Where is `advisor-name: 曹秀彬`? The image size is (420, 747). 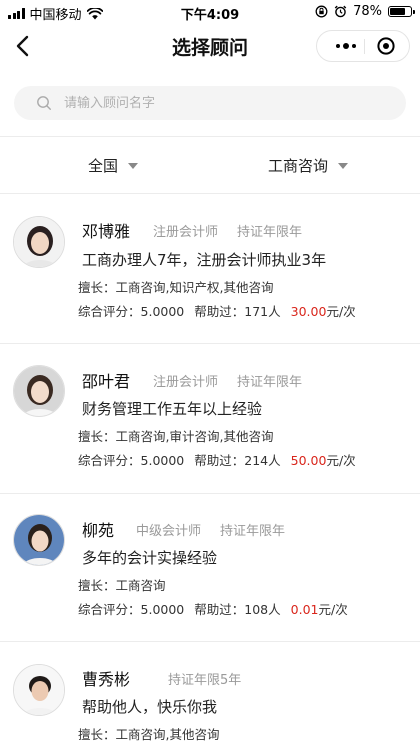 advisor-name: 曹秀彬 is located at coordinates (106, 679).